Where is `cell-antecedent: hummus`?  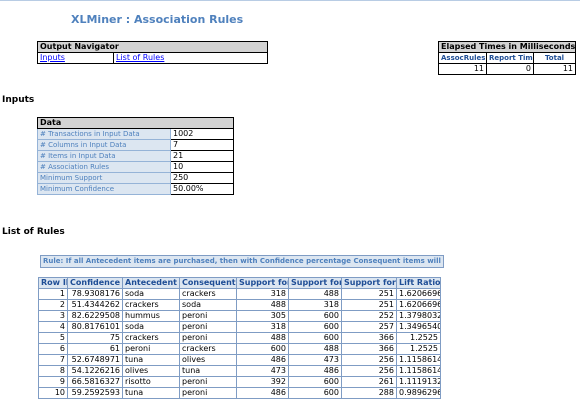 cell-antecedent: hummus is located at coordinates (151, 316).